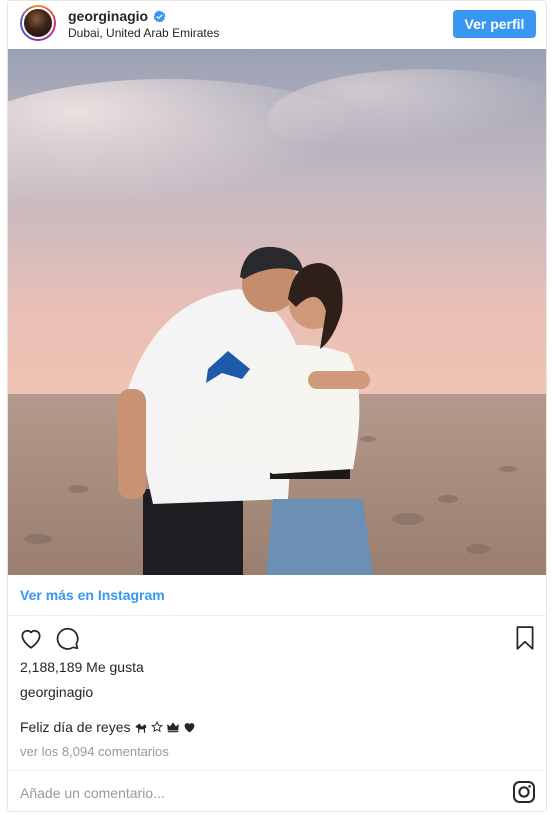  What do you see at coordinates (67, 638) in the screenshot?
I see `speech-bubble-icon` at bounding box center [67, 638].